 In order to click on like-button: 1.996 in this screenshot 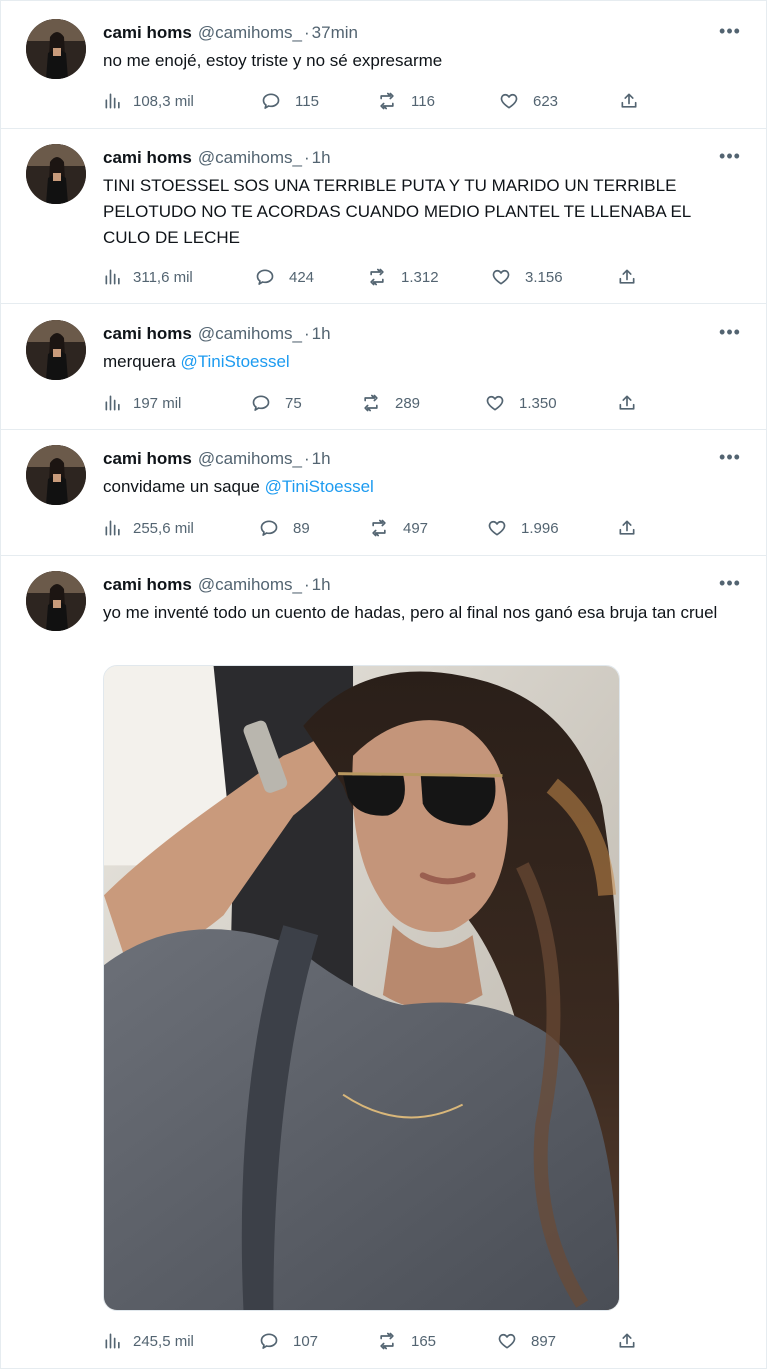, I will do `click(523, 528)`.